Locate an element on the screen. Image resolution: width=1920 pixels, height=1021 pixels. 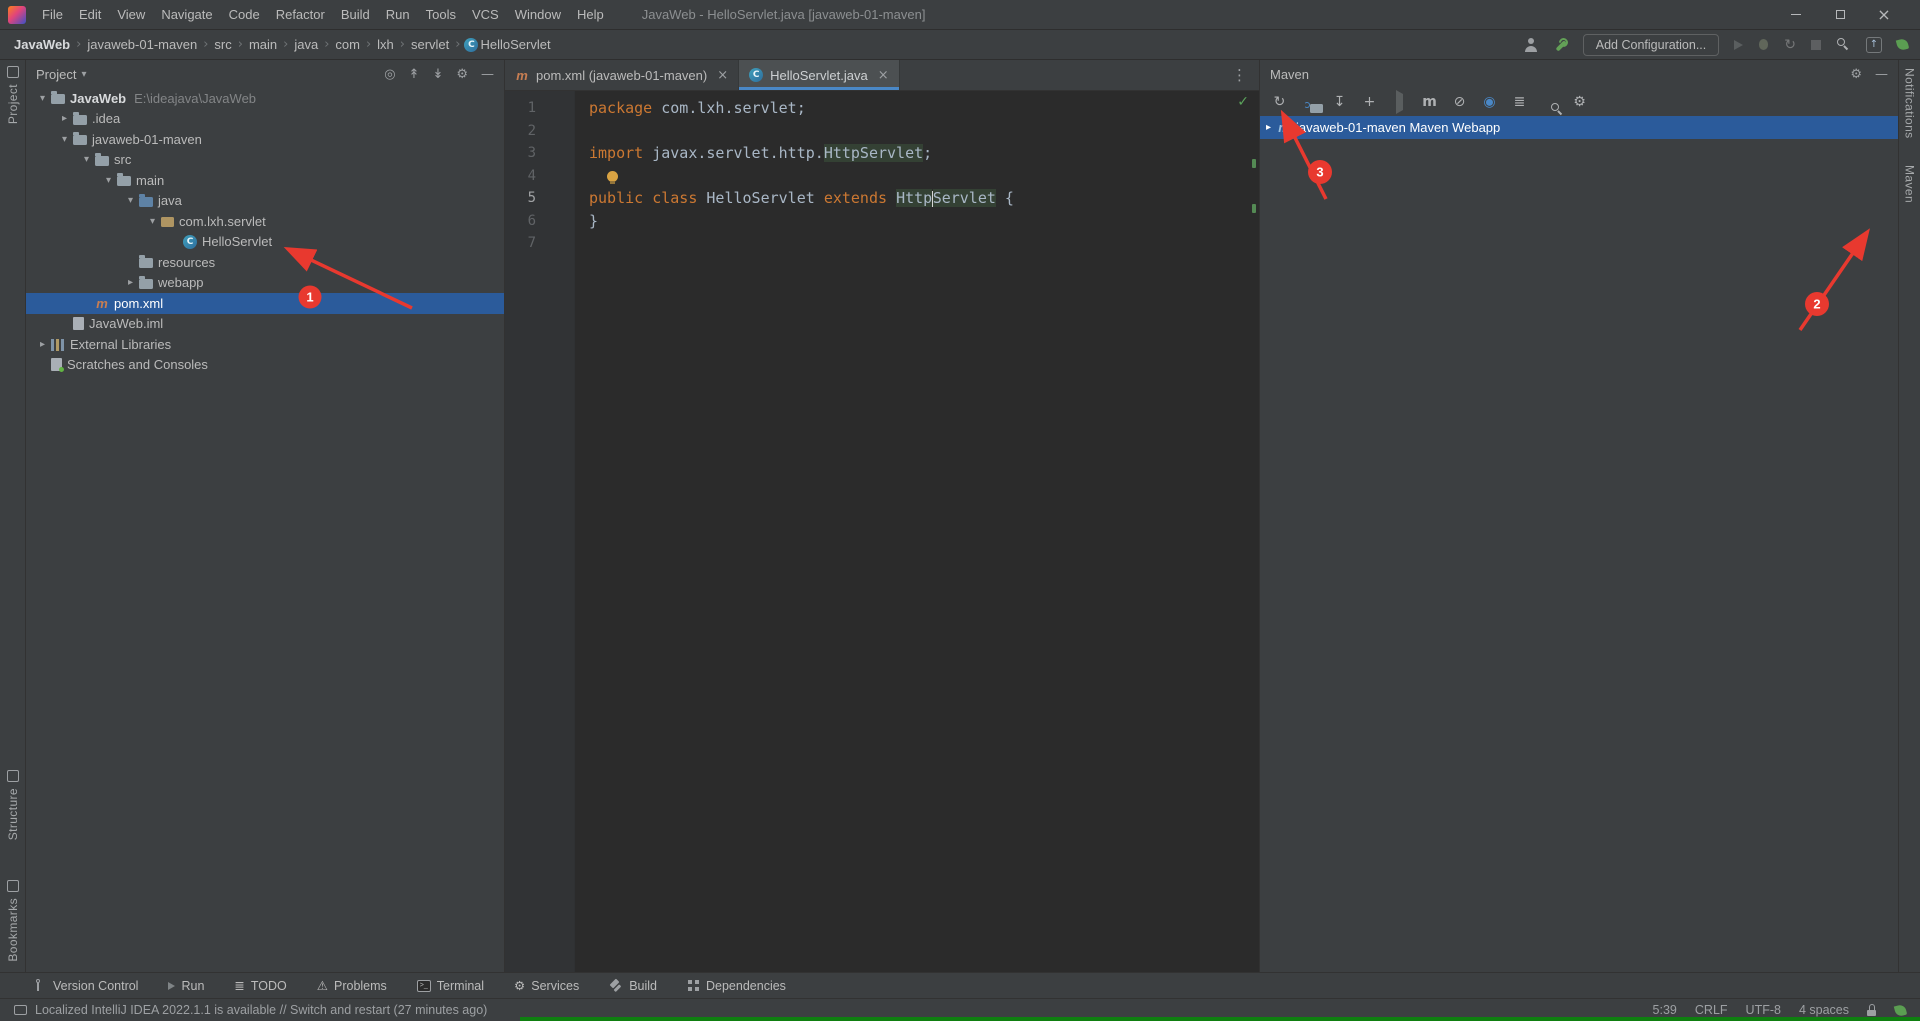
menu-build: Build is located at coordinates (355, 14).